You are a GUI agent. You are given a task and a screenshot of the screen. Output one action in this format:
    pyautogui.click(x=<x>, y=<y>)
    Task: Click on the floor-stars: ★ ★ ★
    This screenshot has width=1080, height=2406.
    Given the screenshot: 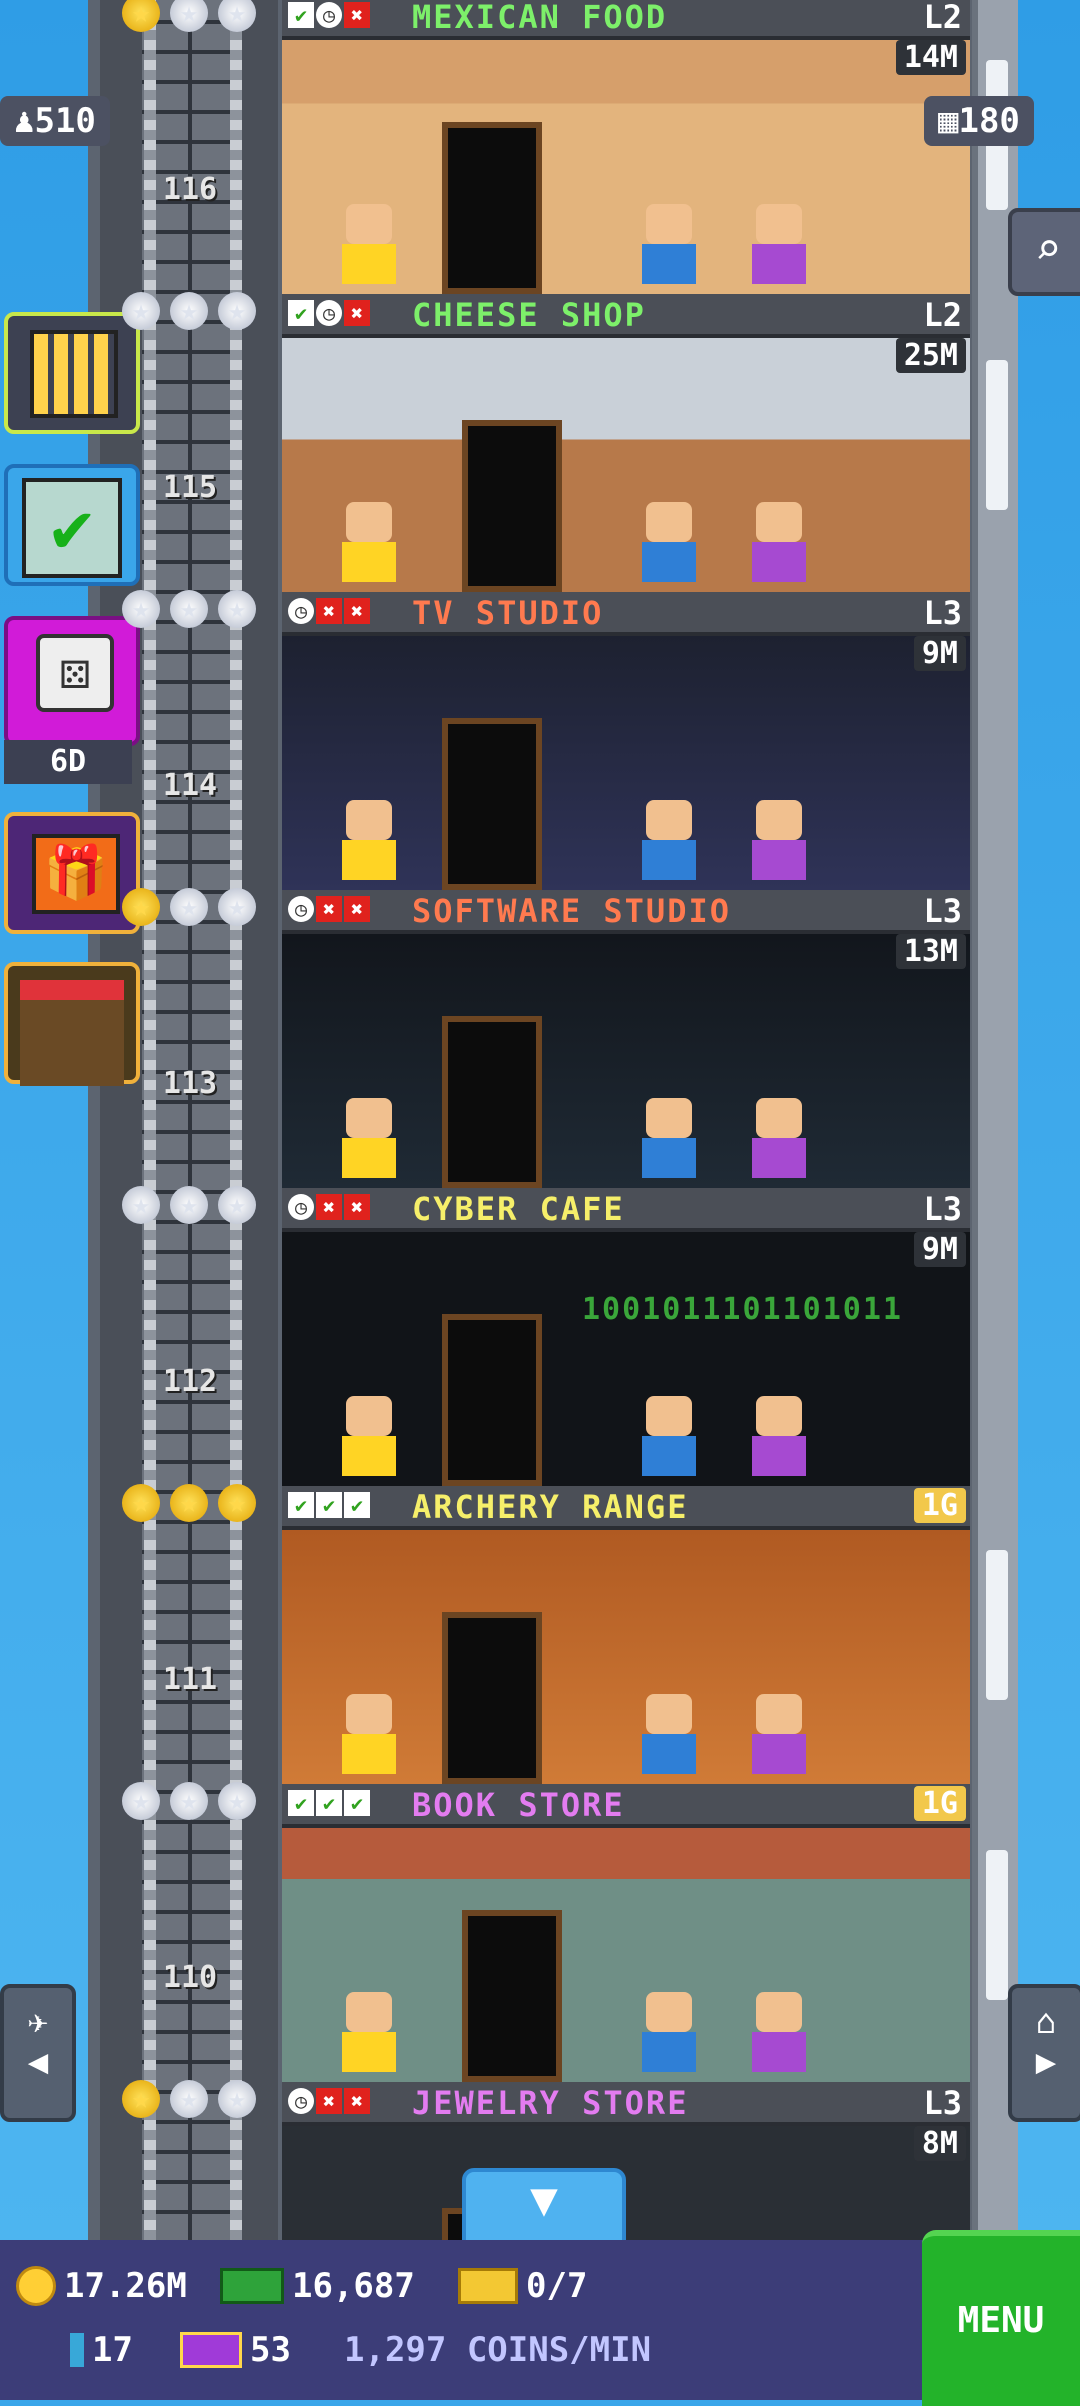 What is the action you would take?
    pyautogui.click(x=189, y=16)
    